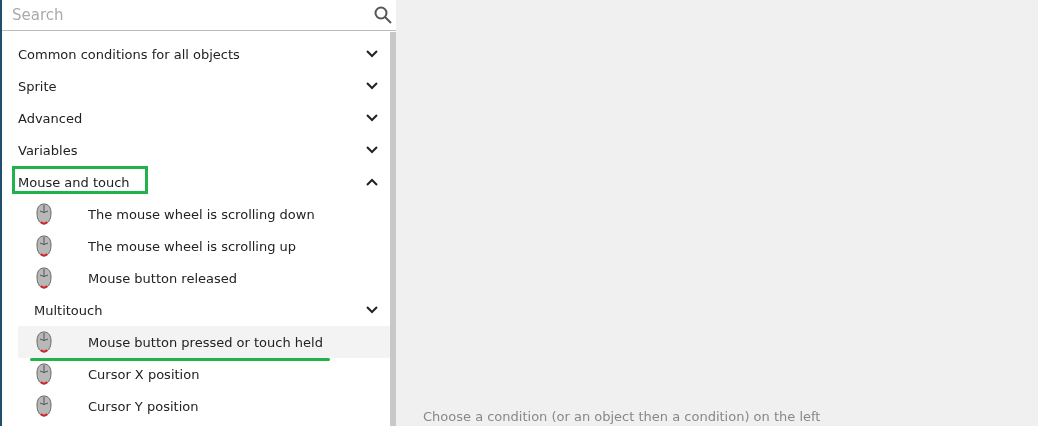 The height and width of the screenshot is (426, 1038). What do you see at coordinates (204, 182) in the screenshot?
I see `category-item: Mouse and touch` at bounding box center [204, 182].